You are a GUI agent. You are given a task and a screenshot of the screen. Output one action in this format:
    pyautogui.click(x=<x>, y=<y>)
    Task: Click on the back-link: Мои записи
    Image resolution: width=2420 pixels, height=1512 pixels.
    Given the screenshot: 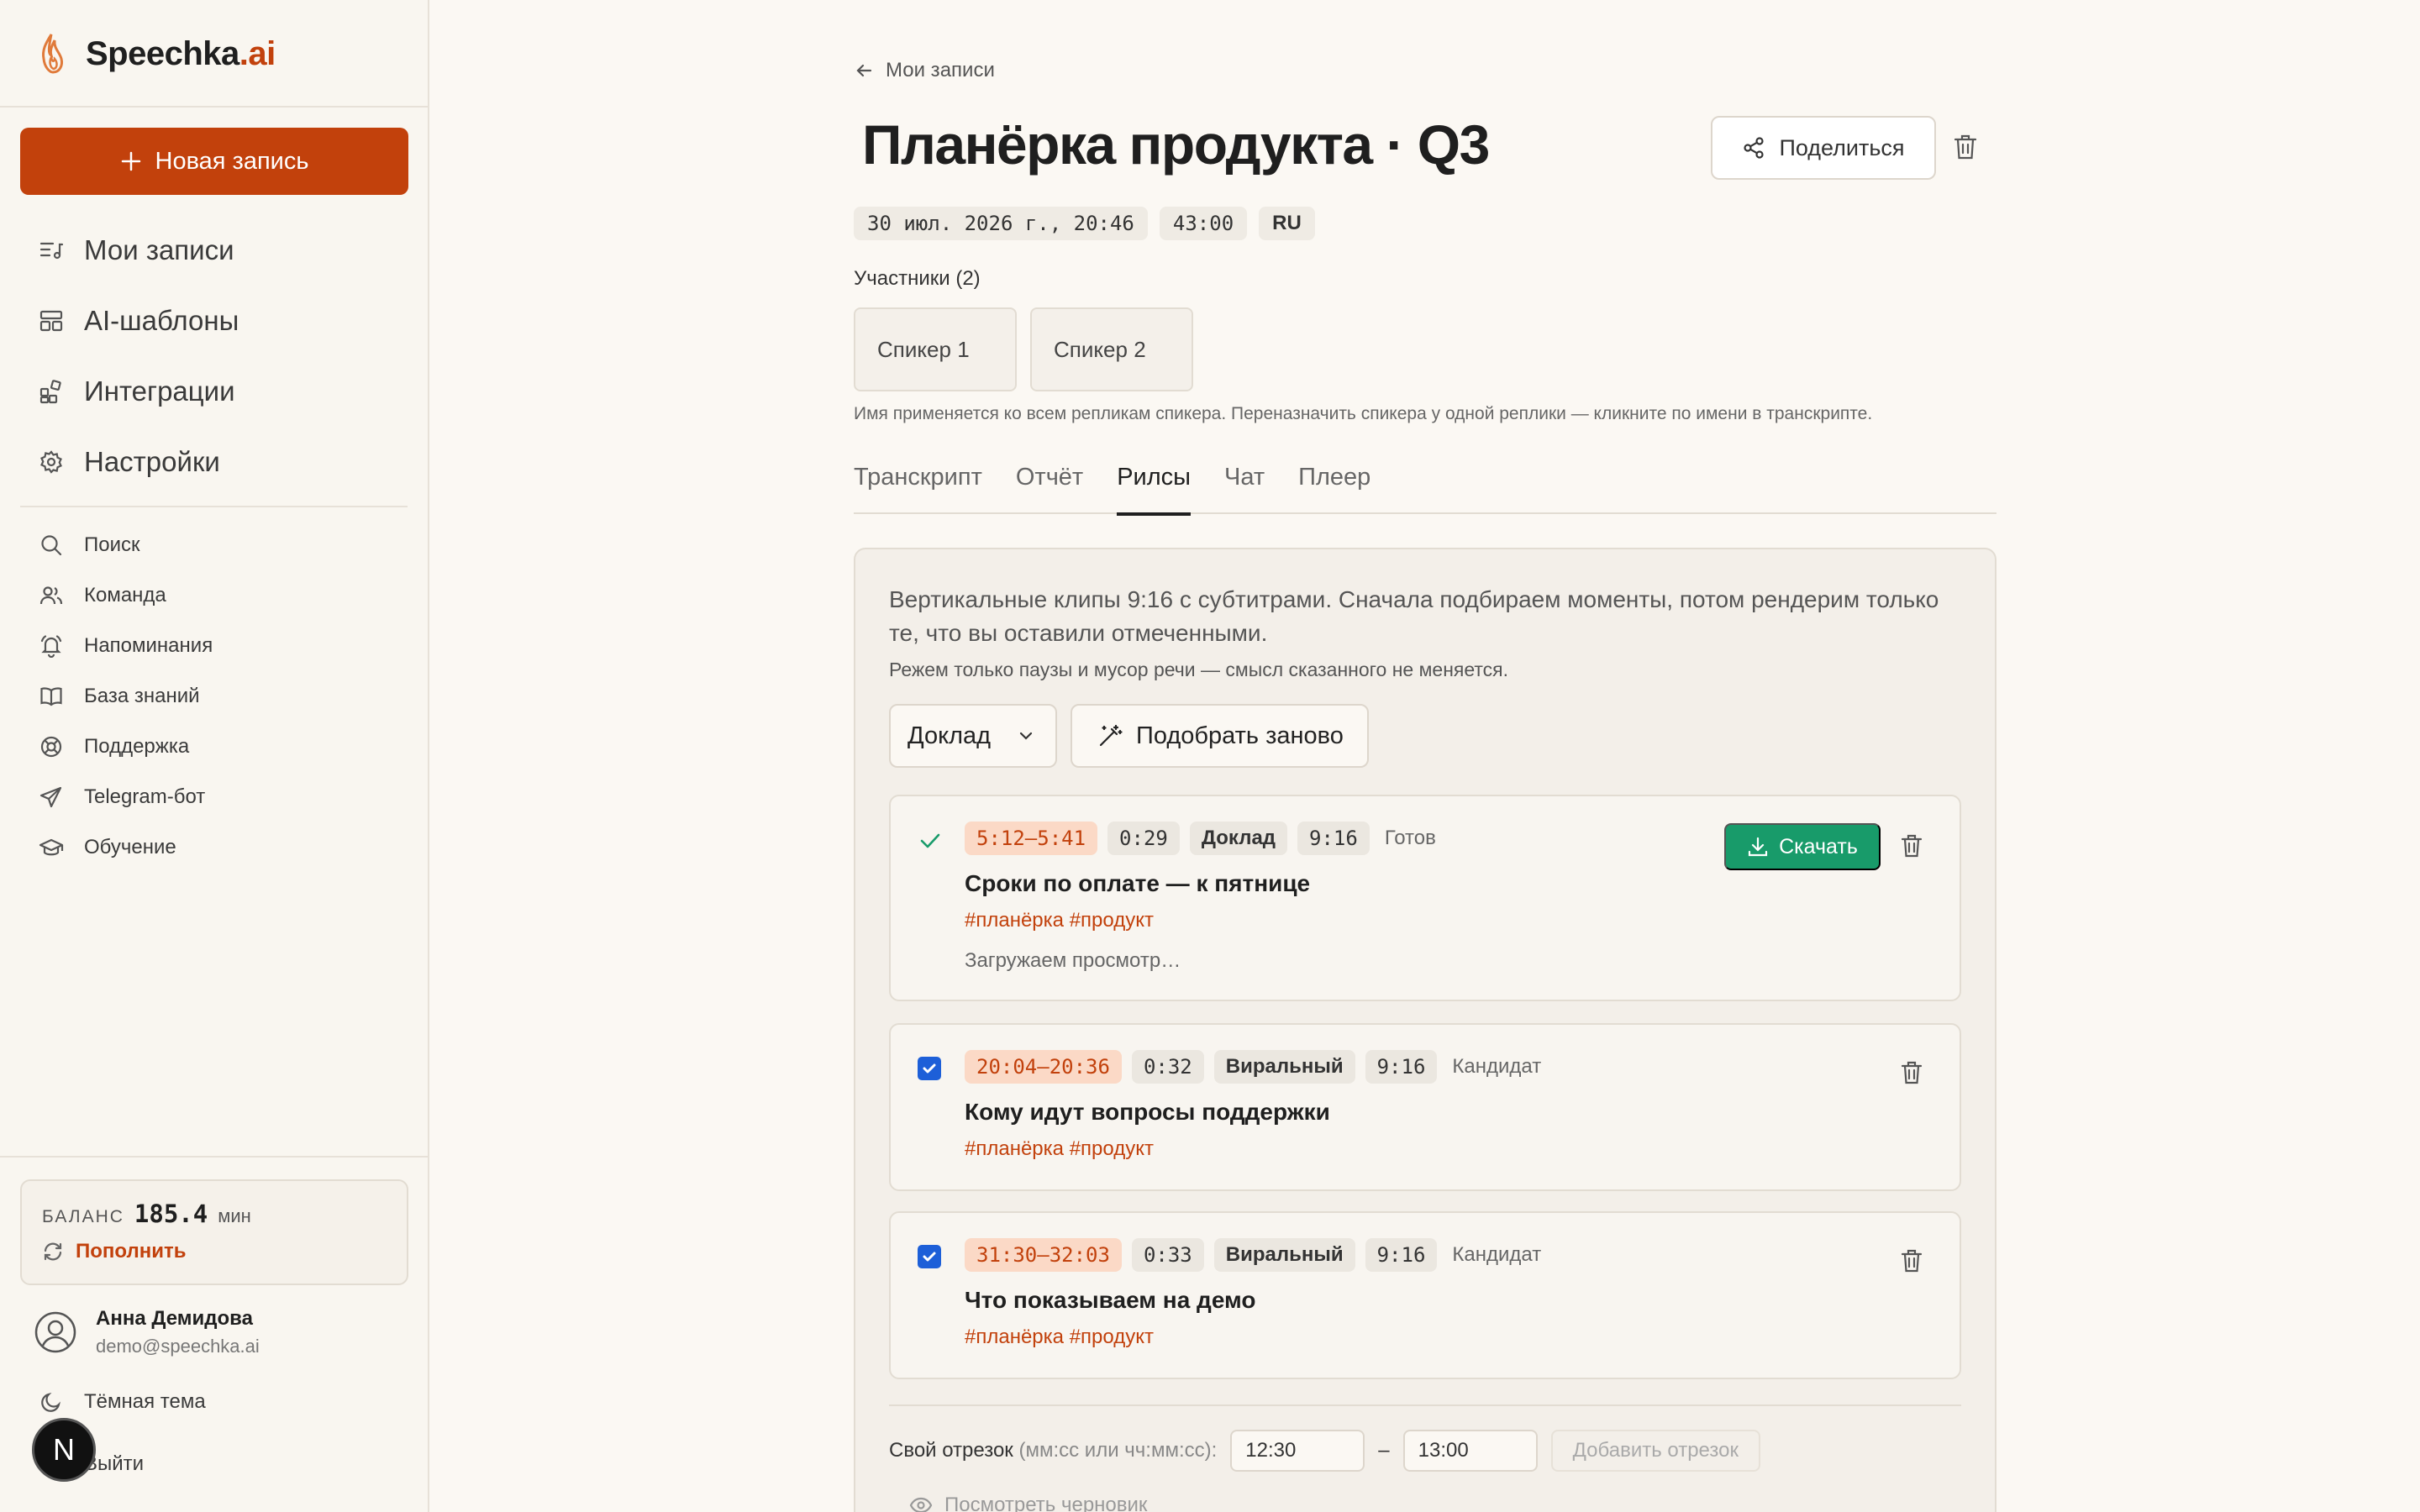 What is the action you would take?
    pyautogui.click(x=925, y=70)
    